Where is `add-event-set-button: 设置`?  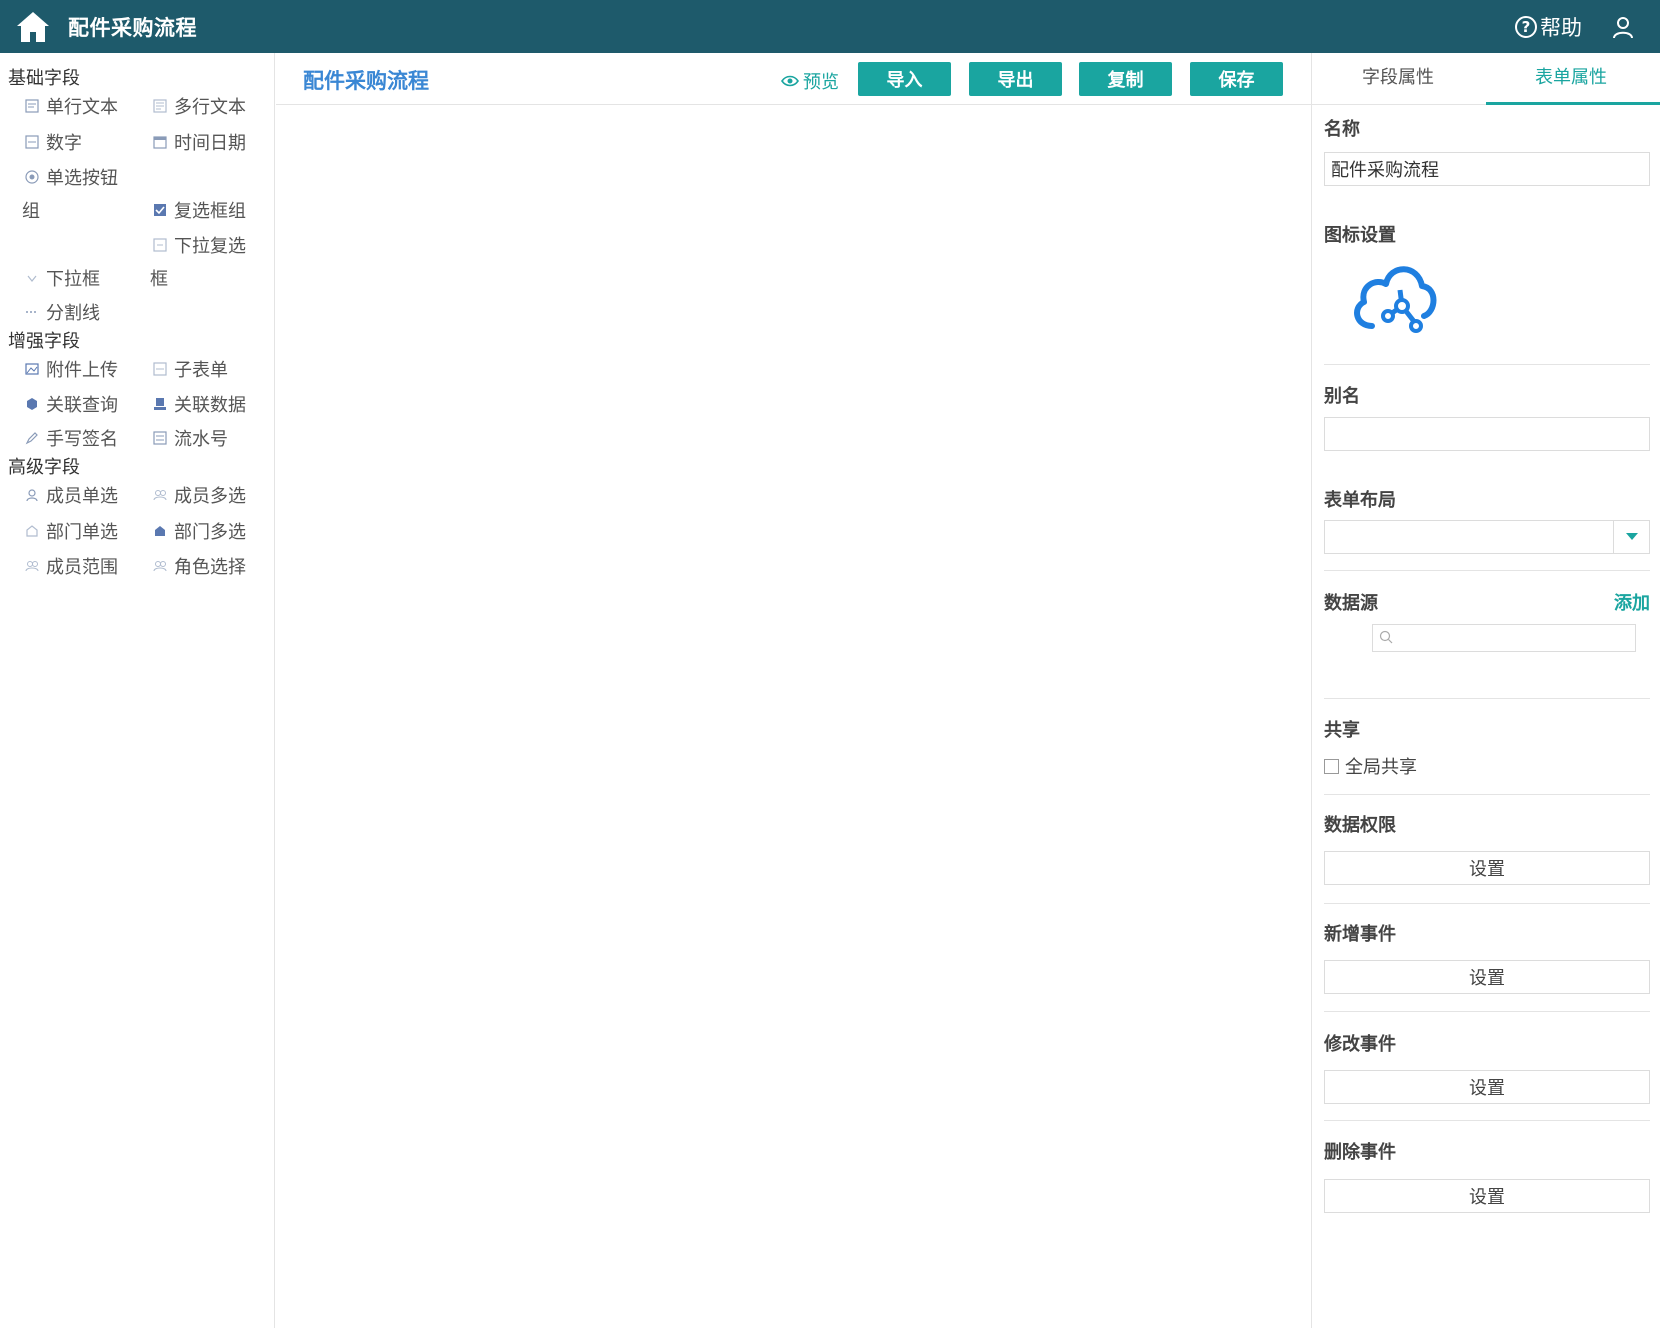 add-event-set-button: 设置 is located at coordinates (1487, 977).